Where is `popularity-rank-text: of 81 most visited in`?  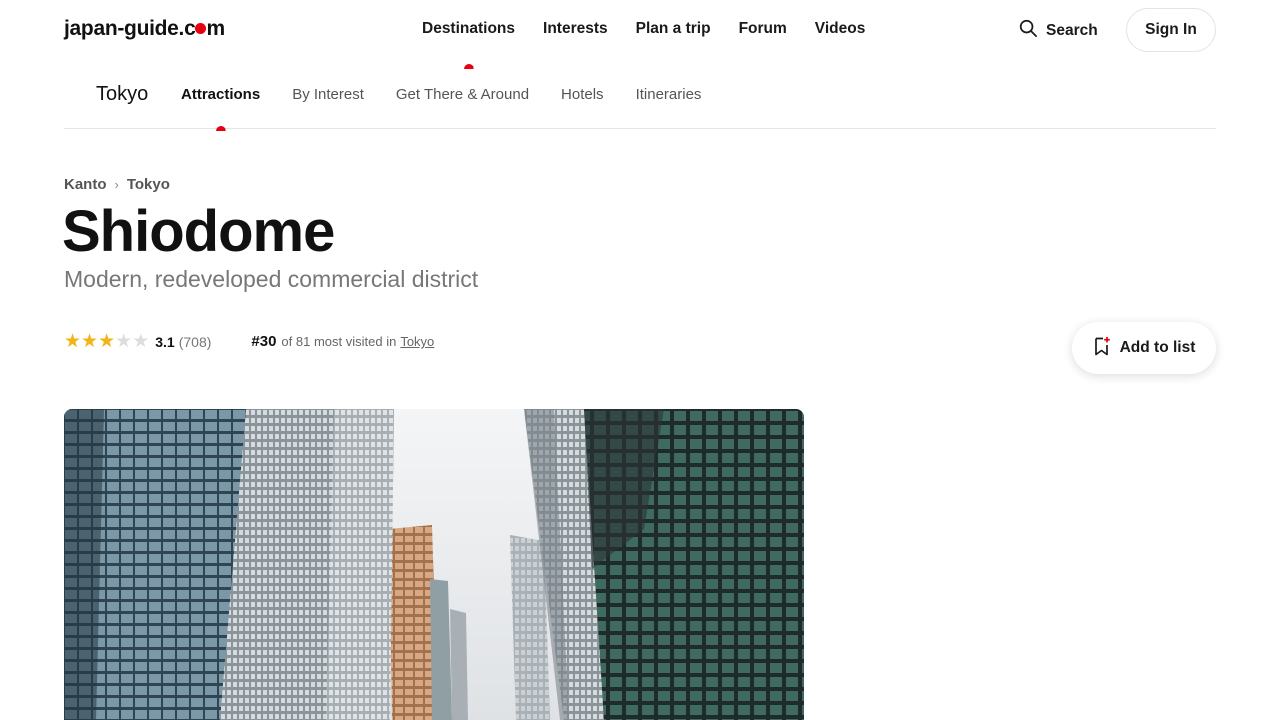
popularity-rank-text: of 81 most visited in is located at coordinates (339, 341).